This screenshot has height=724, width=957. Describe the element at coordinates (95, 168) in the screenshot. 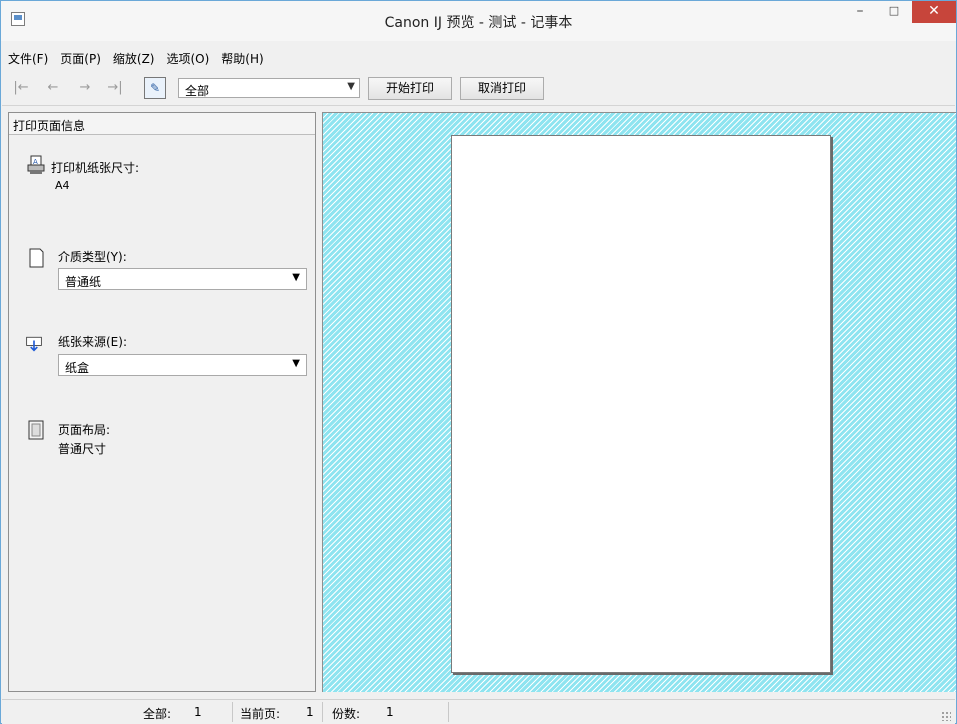

I see `paper-size-label: 打印机纸张尺寸:` at that location.